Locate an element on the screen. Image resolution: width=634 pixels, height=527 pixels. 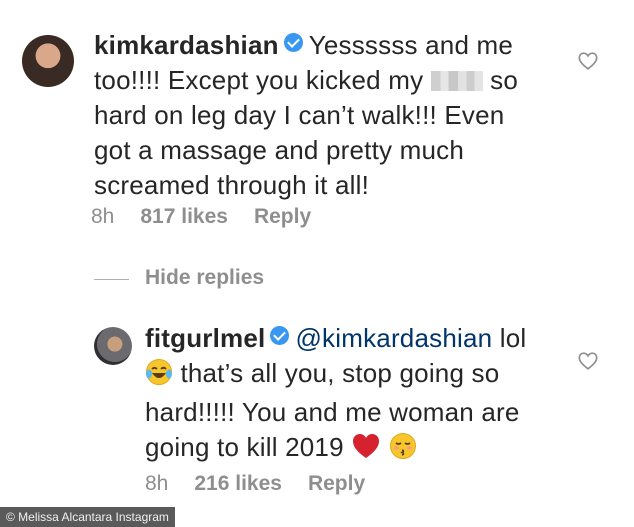
mention-link: @kimkardashian is located at coordinates (393, 338).